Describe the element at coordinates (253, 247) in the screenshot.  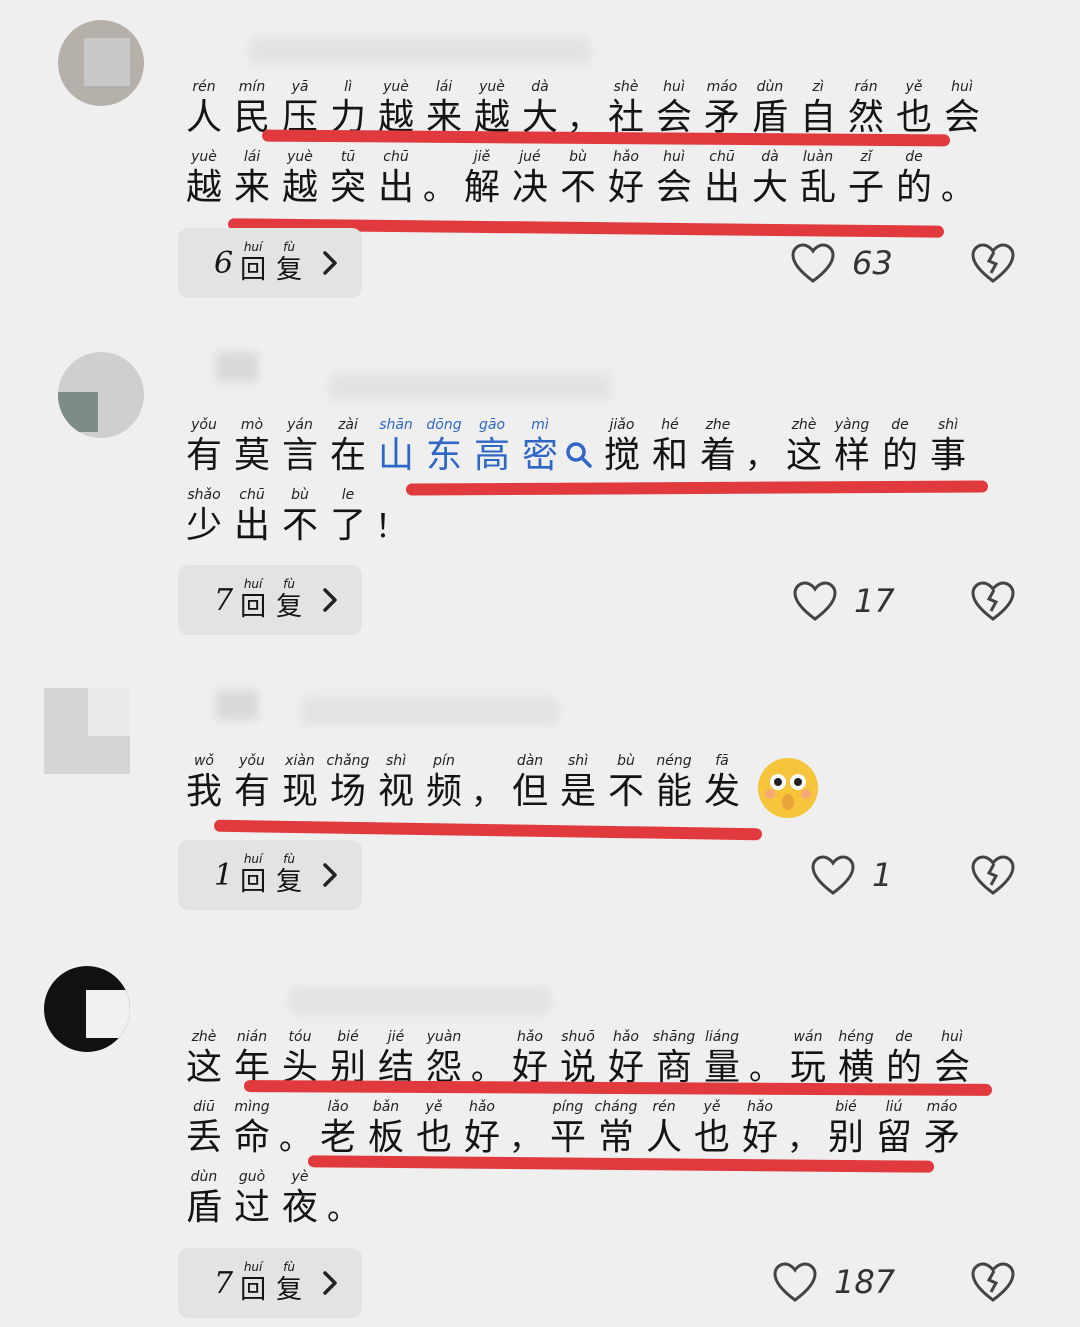
I see `pinyin: huí` at that location.